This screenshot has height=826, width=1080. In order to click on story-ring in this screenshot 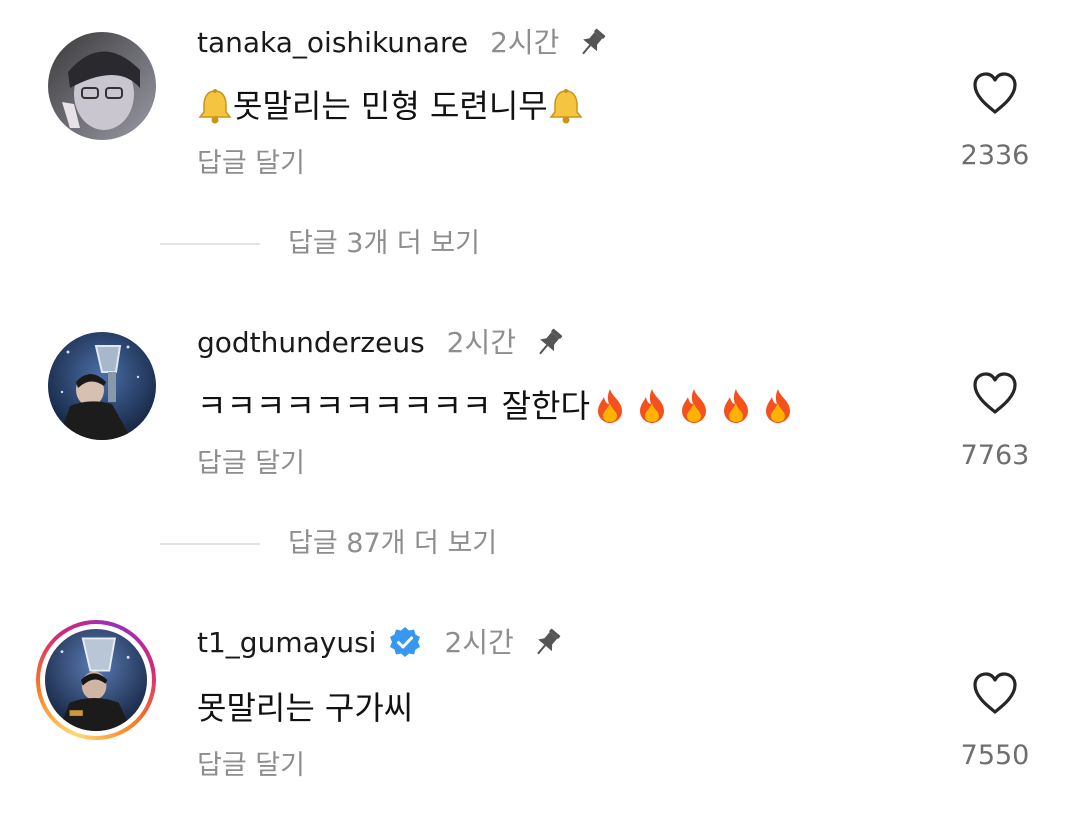, I will do `click(96, 680)`.